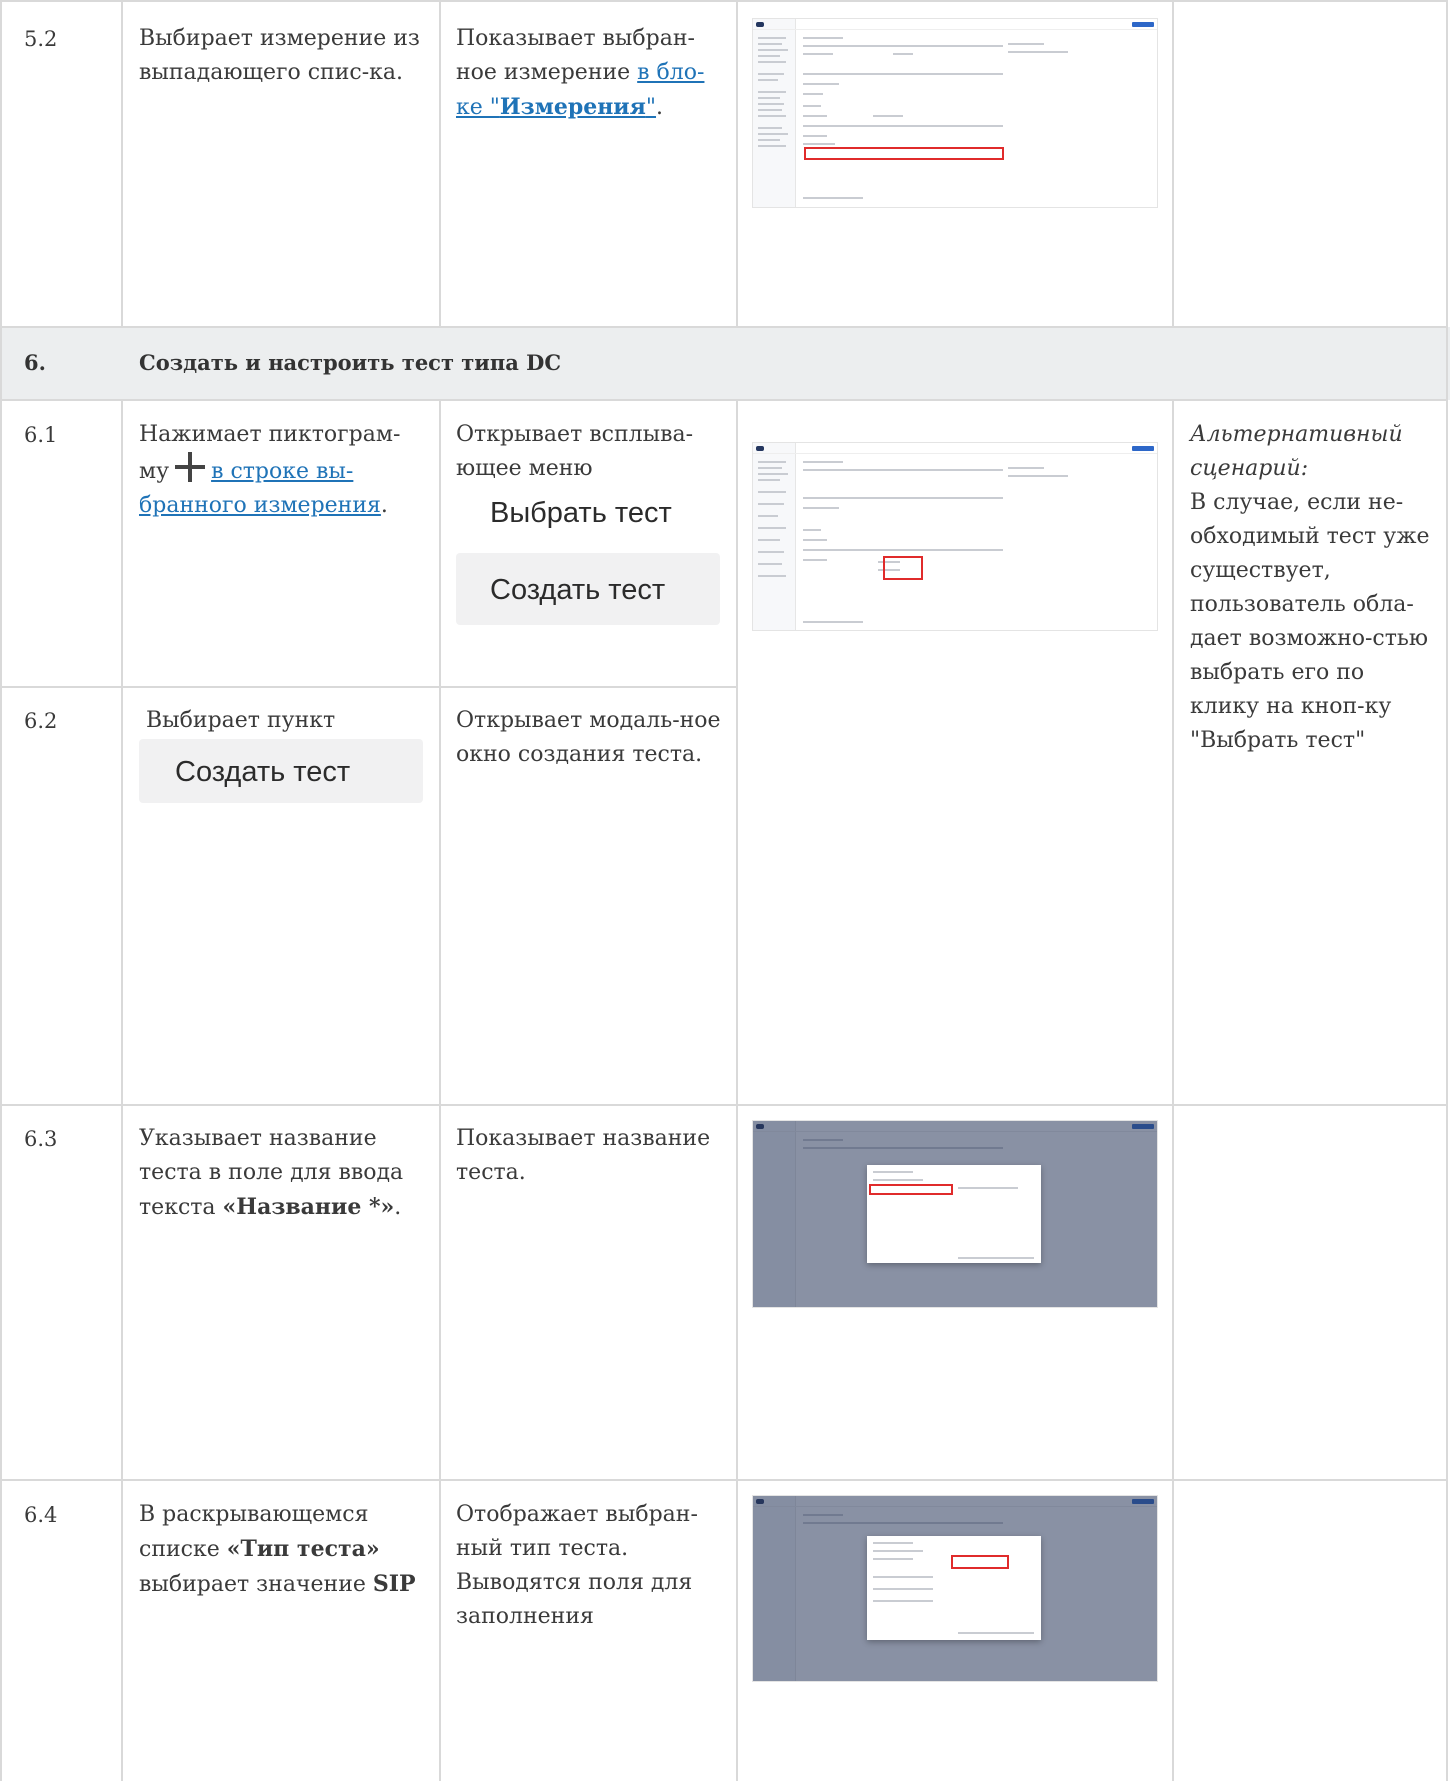 The width and height of the screenshot is (1450, 1781). Describe the element at coordinates (1296, 451) in the screenshot. I see `note-heading: Альтернативный сценарий:` at that location.